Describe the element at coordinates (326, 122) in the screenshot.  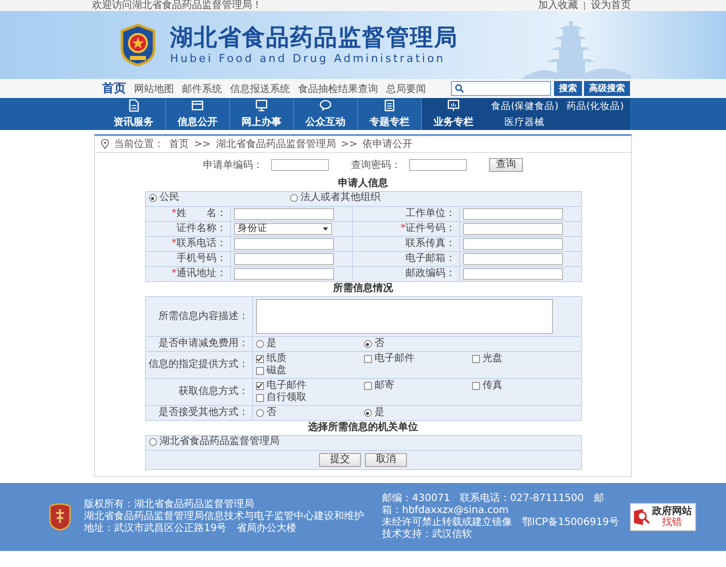
I see `nav-tab-label: 公众互动` at that location.